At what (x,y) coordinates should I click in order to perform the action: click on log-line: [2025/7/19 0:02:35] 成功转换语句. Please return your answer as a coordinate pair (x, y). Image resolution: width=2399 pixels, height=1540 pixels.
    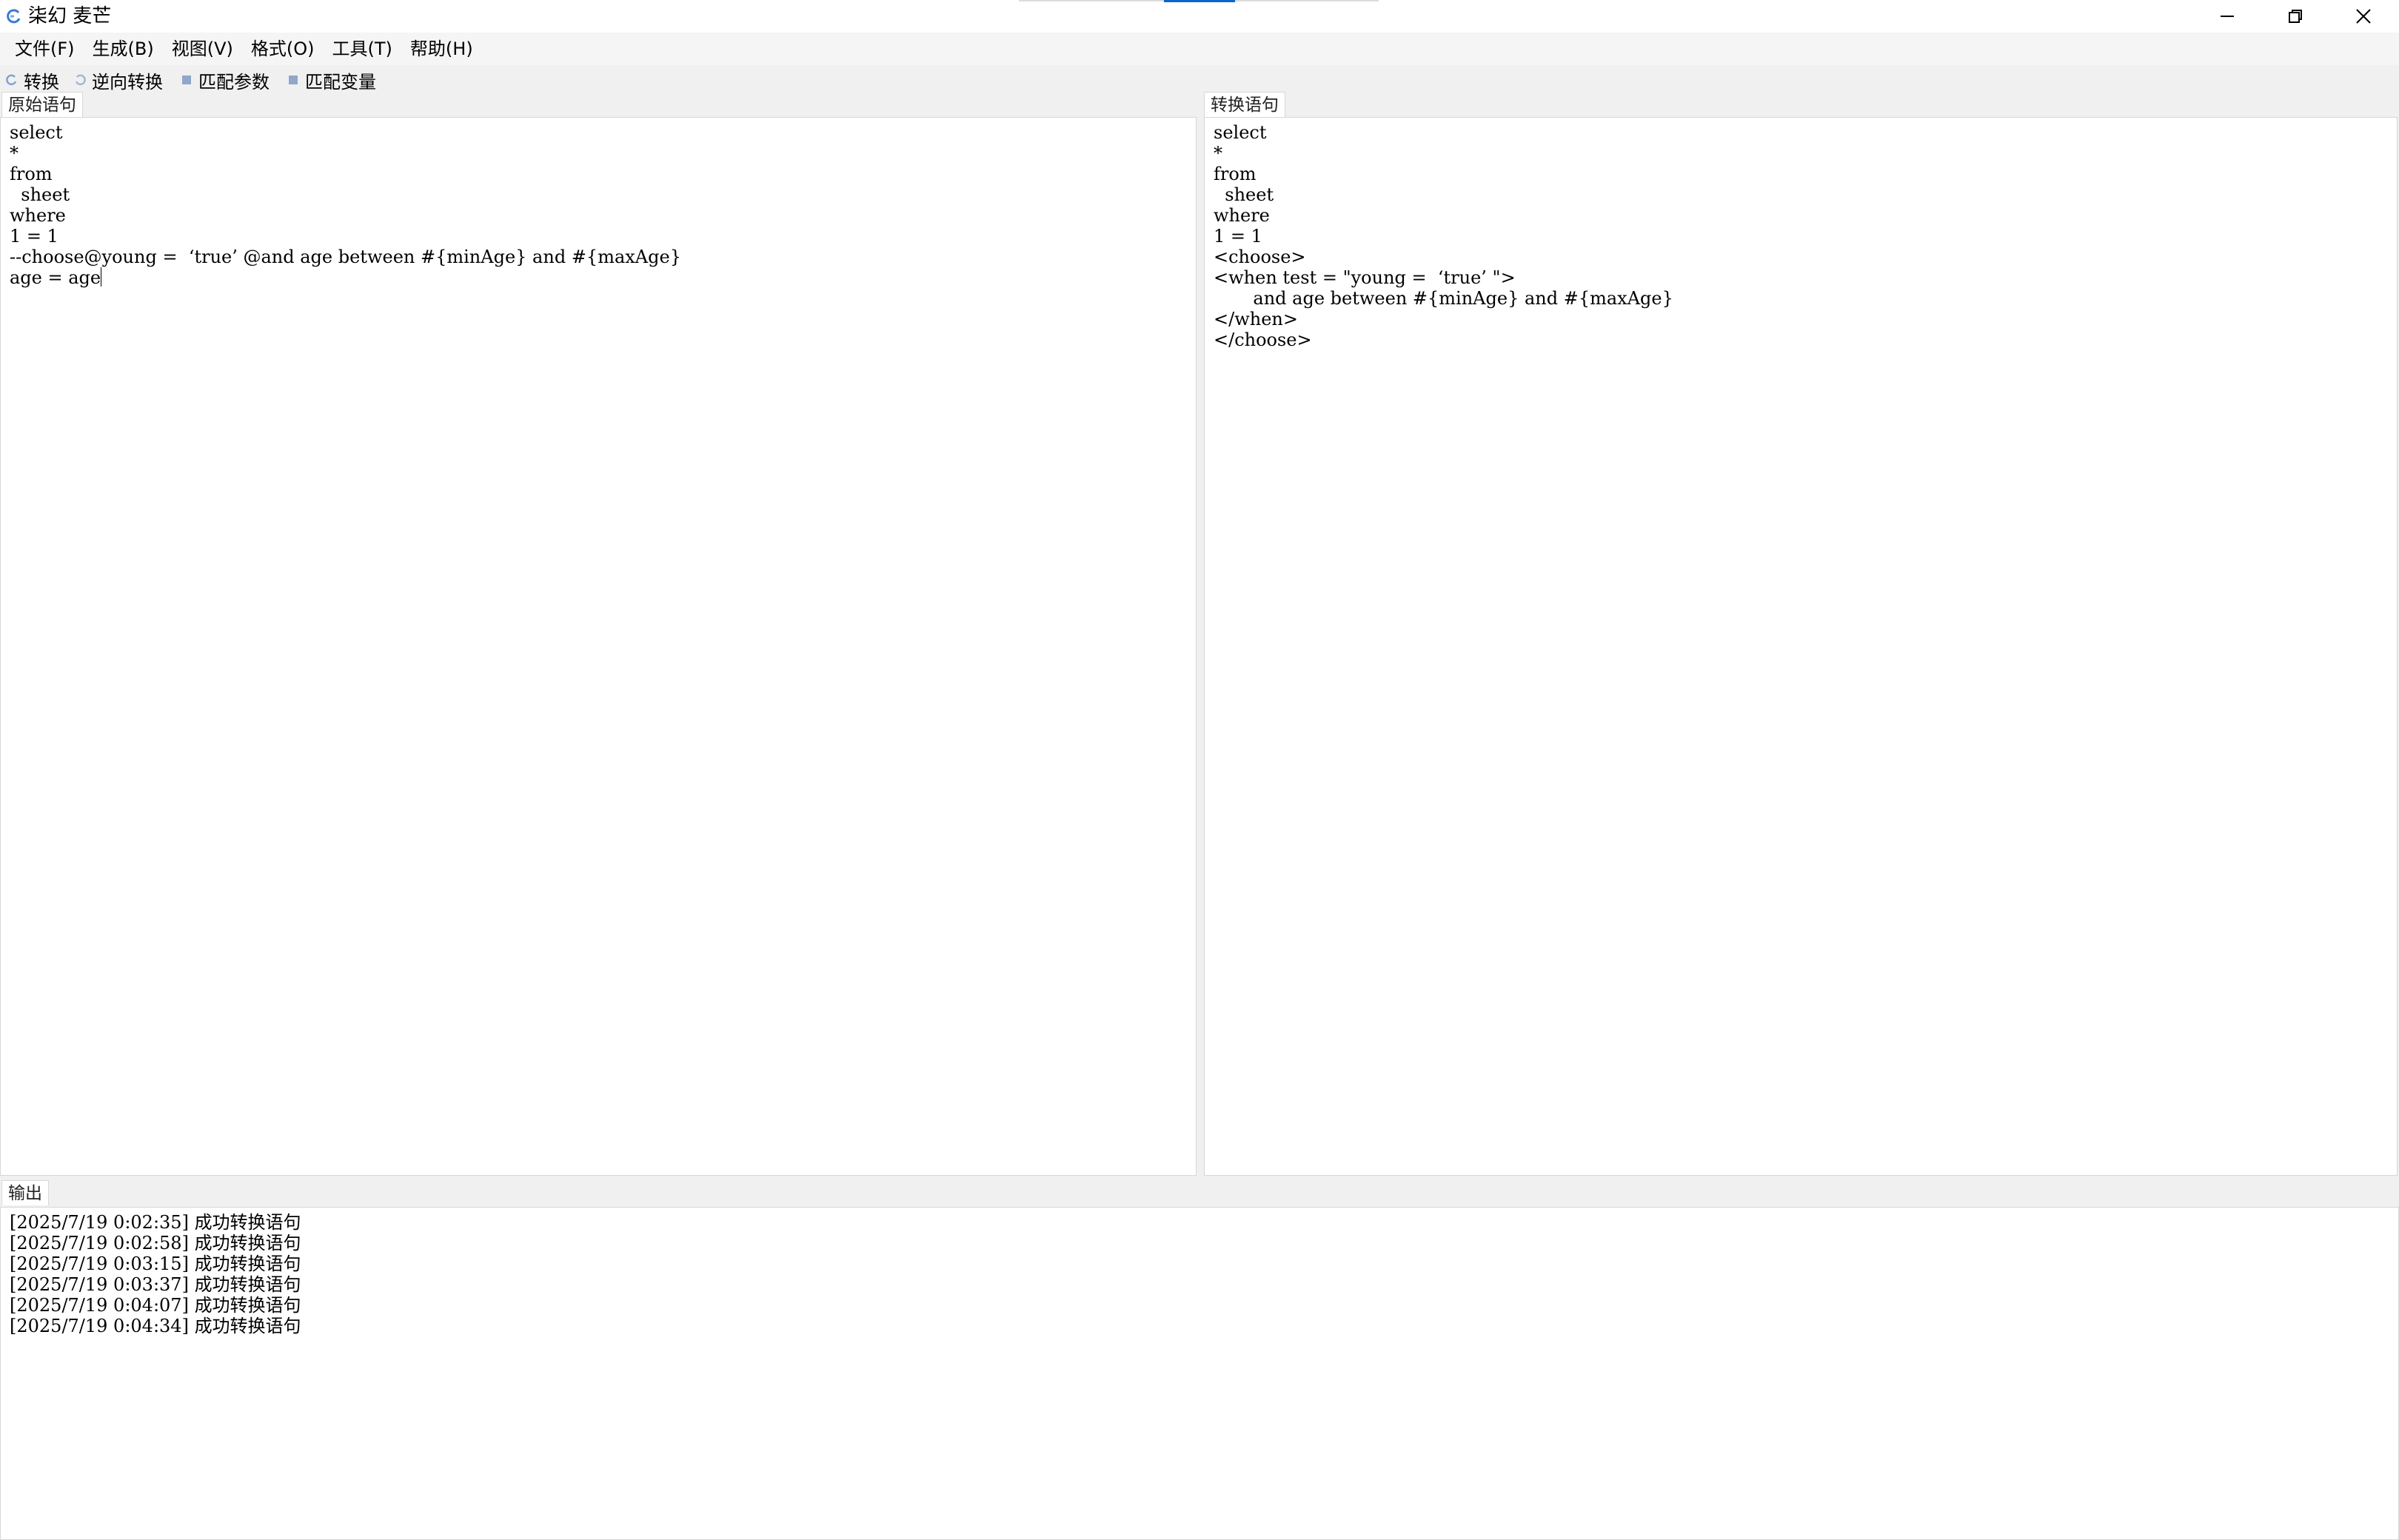
    Looking at the image, I should click on (155, 1223).